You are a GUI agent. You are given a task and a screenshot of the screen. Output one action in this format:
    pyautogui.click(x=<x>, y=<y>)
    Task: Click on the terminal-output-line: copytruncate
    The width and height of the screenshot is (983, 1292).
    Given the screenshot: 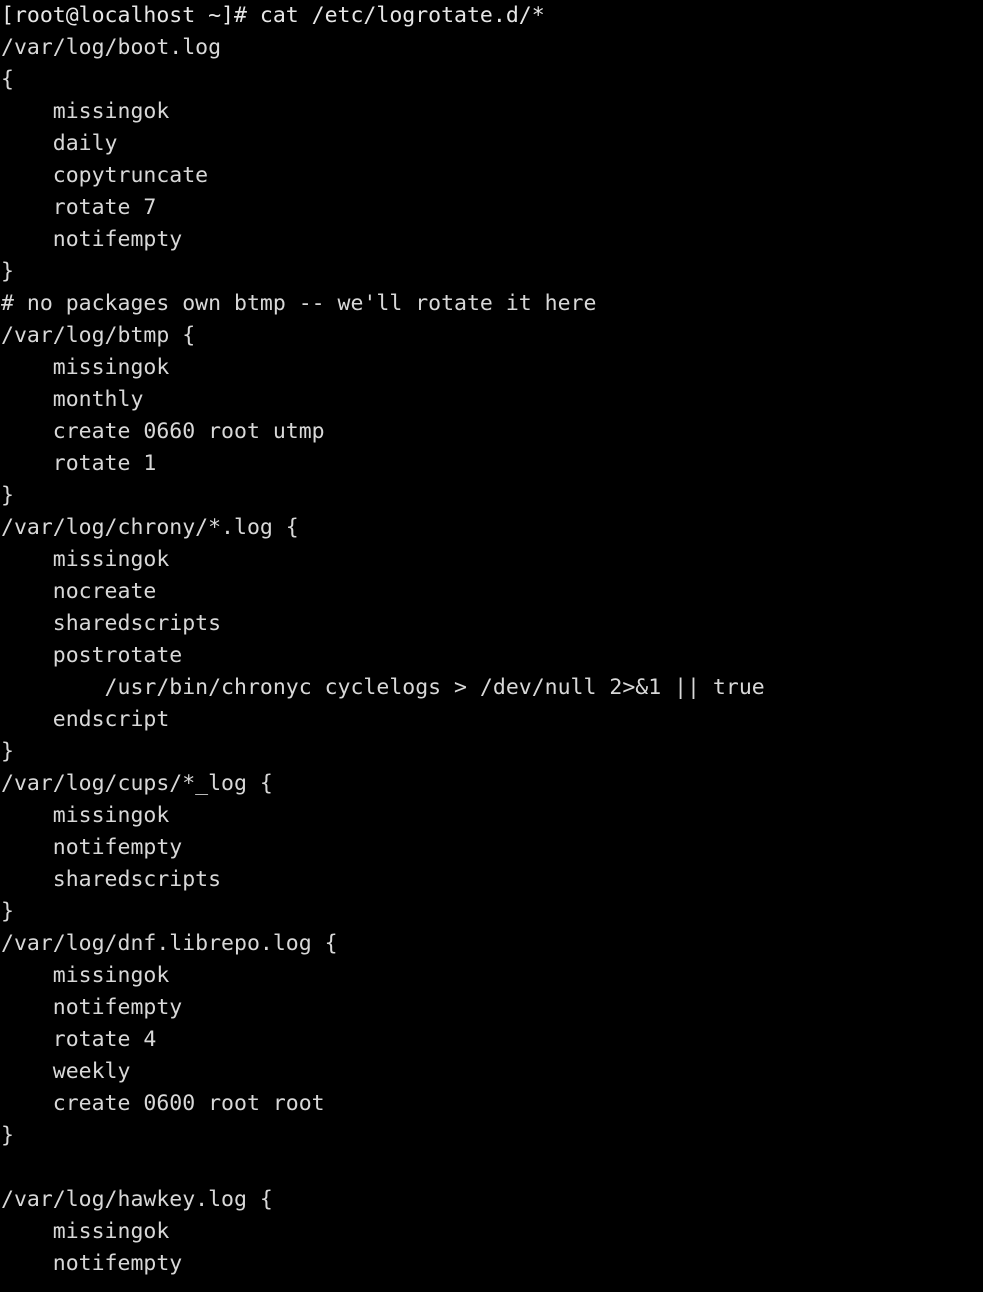 What is the action you would take?
    pyautogui.click(x=105, y=175)
    